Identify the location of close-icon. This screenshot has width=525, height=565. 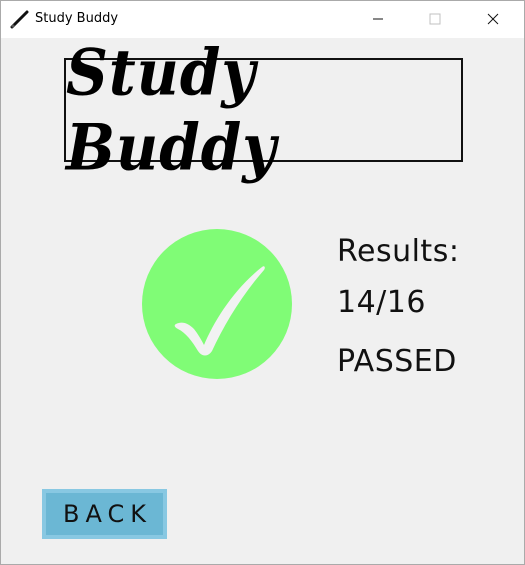
(493, 19).